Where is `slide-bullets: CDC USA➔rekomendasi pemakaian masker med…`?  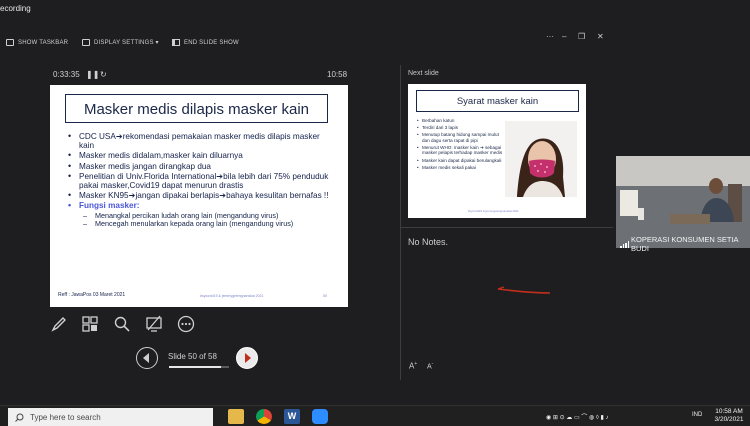
slide-bullets: CDC USA➔rekomendasi pemakaian masker med… is located at coordinates (202, 180).